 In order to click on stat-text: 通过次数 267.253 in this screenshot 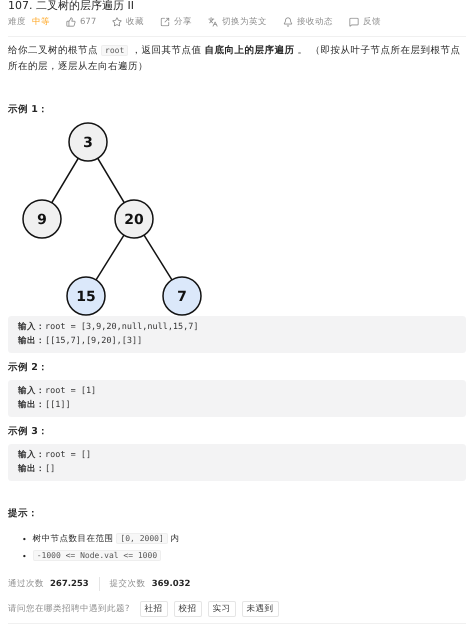, I will do `click(48, 584)`.